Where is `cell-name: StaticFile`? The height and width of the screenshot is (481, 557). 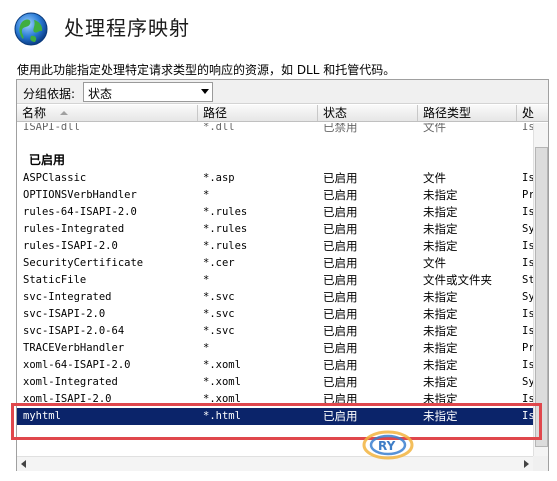 cell-name: StaticFile is located at coordinates (55, 280).